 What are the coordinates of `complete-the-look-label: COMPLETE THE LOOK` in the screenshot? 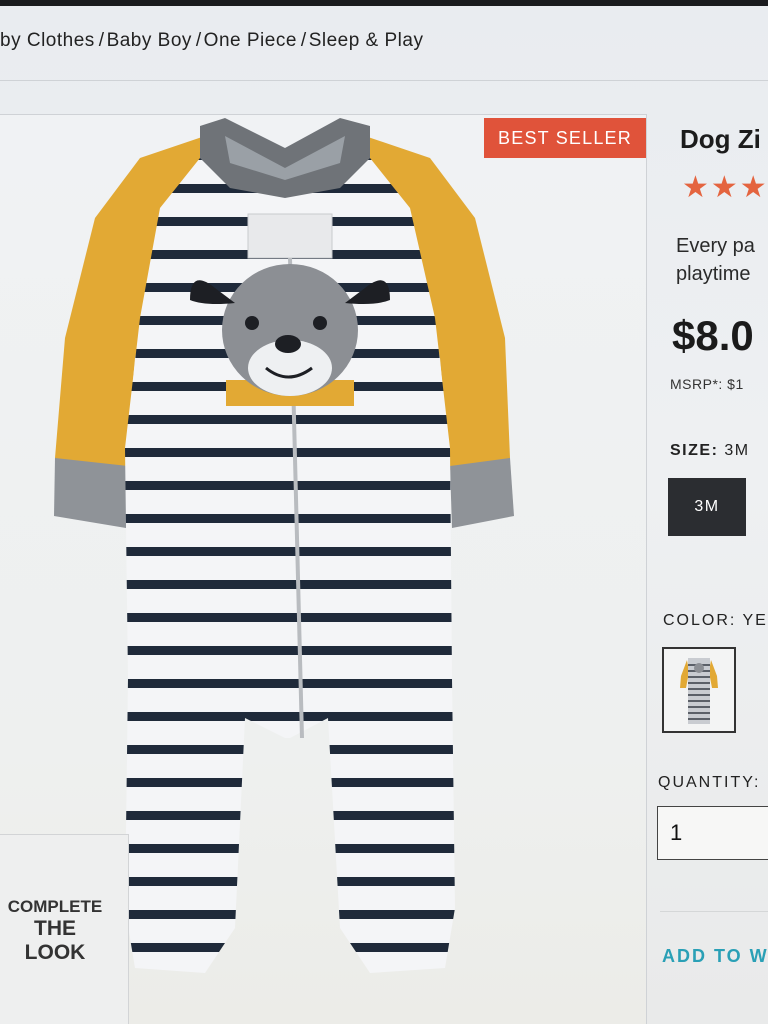 It's located at (55, 930).